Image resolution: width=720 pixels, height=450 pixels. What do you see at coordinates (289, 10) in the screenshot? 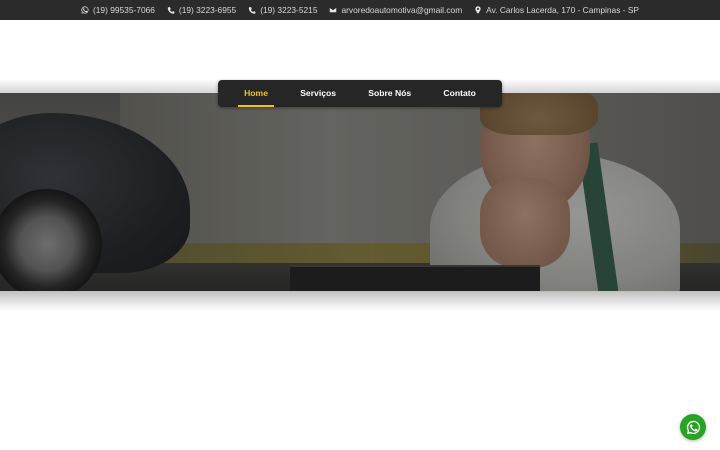
I see `phone-number-2: (19) 3223-5215` at bounding box center [289, 10].